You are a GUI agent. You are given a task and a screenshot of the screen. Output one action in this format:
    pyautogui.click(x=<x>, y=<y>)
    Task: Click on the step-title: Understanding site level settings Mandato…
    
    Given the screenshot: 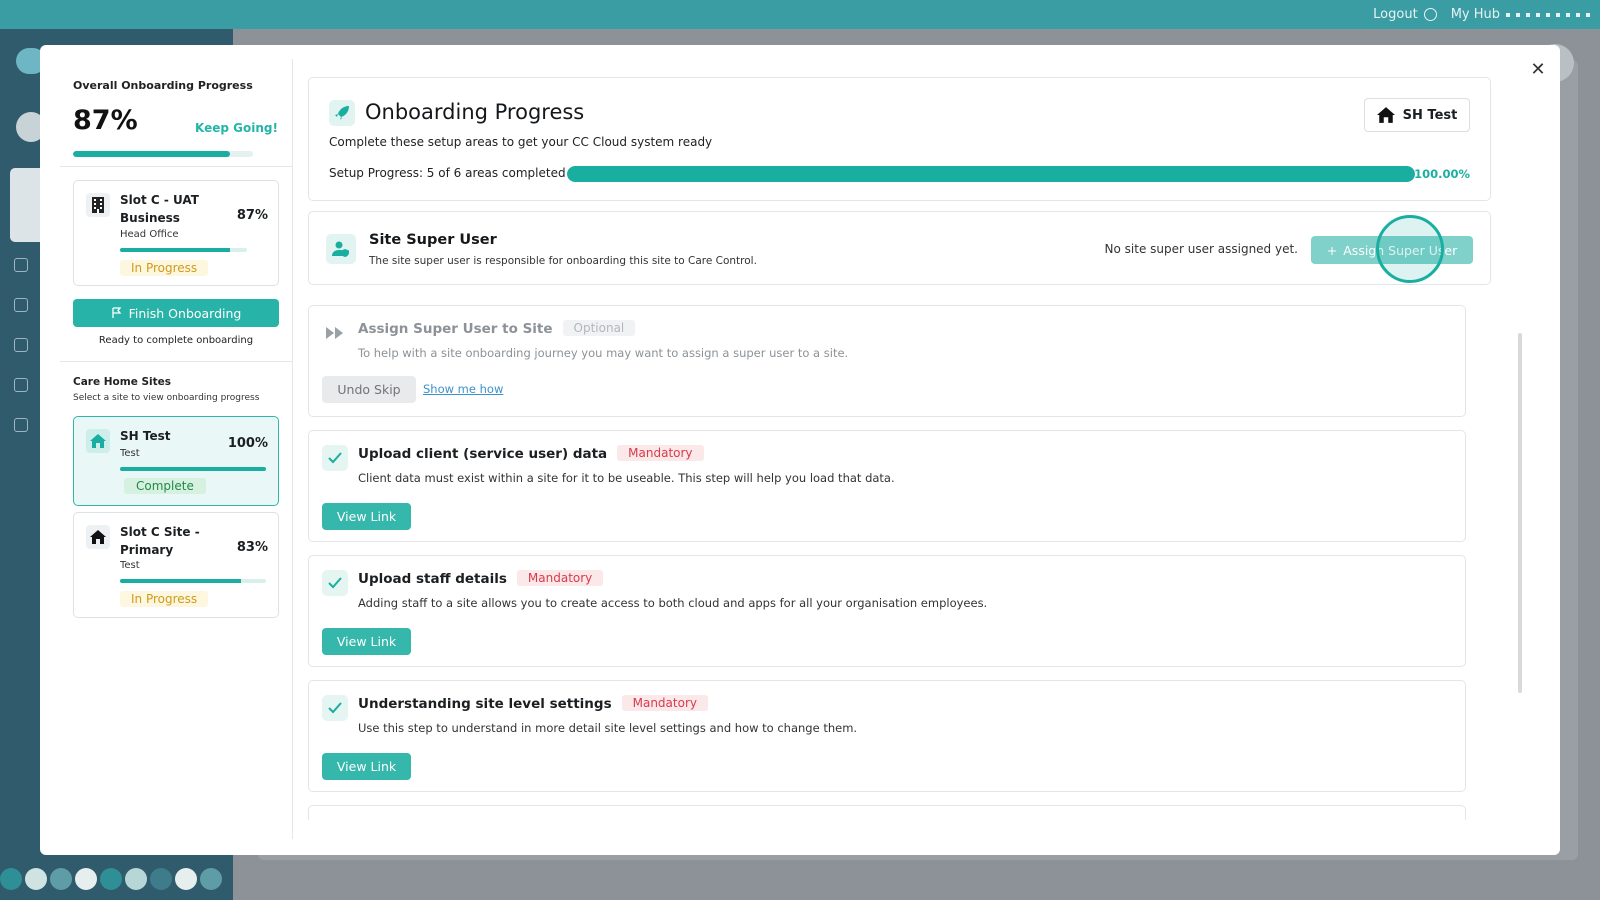 What is the action you would take?
    pyautogui.click(x=533, y=703)
    